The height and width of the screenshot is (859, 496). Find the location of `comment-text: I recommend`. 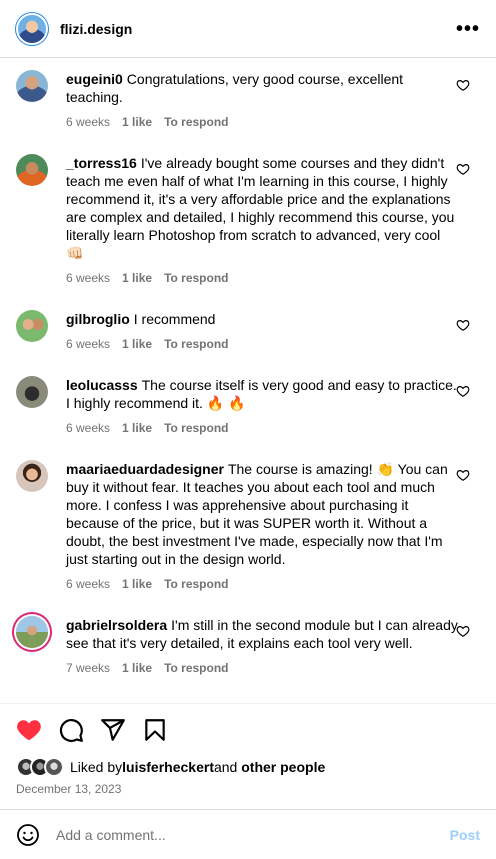

comment-text: I recommend is located at coordinates (174, 319).